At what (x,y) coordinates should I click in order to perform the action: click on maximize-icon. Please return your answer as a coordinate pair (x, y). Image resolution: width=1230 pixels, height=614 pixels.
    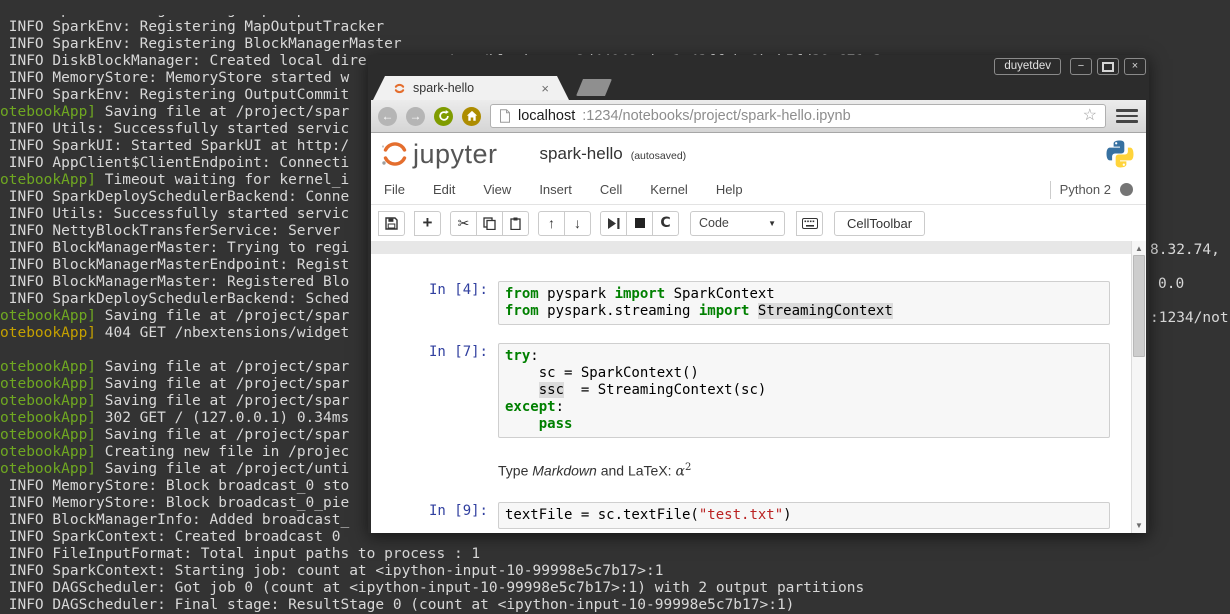
    Looking at the image, I should click on (1108, 66).